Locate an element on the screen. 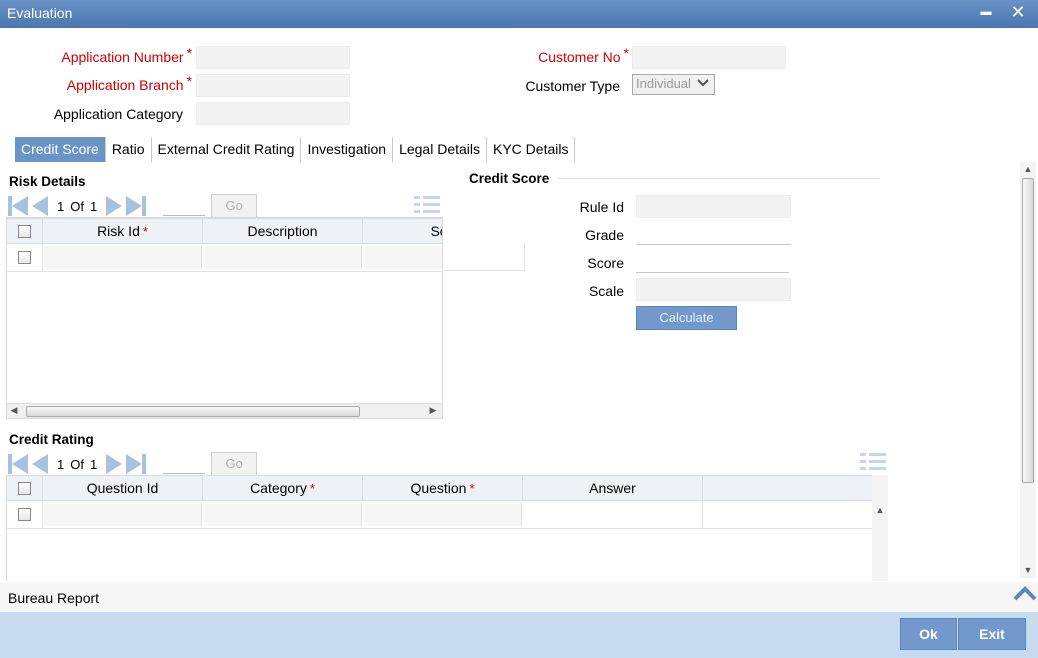 The image size is (1038, 658). horizontal-scrollbar: ◀ ▶ is located at coordinates (224, 410).